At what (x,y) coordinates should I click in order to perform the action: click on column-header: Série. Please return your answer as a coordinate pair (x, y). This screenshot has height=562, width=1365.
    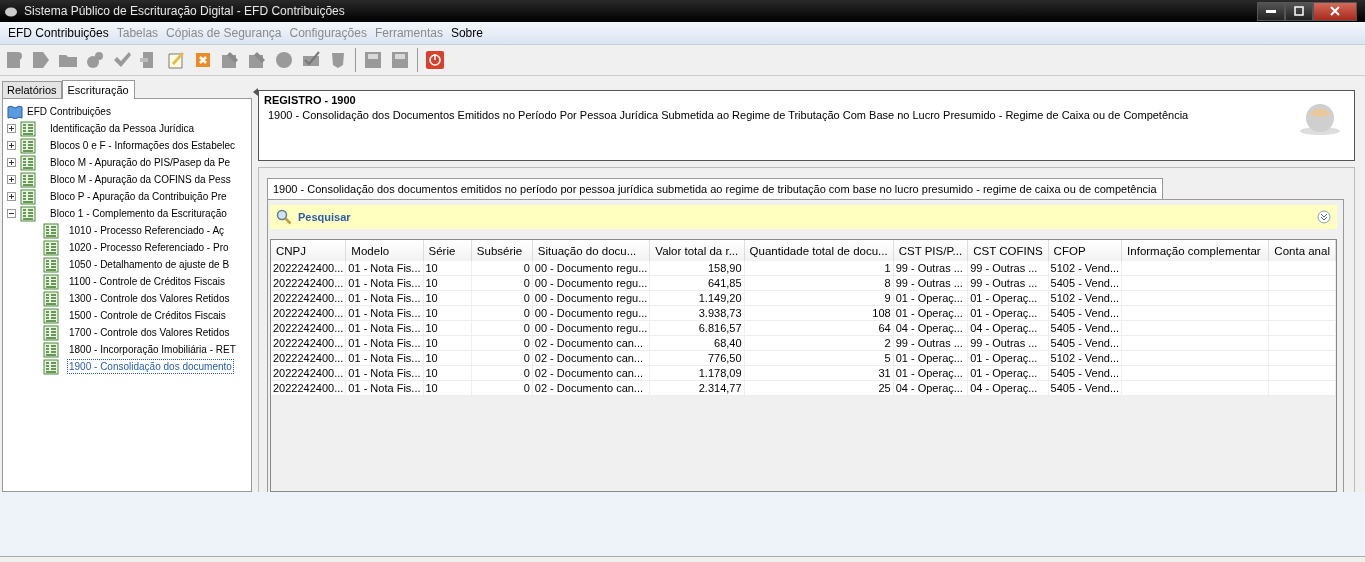
    Looking at the image, I should click on (447, 250).